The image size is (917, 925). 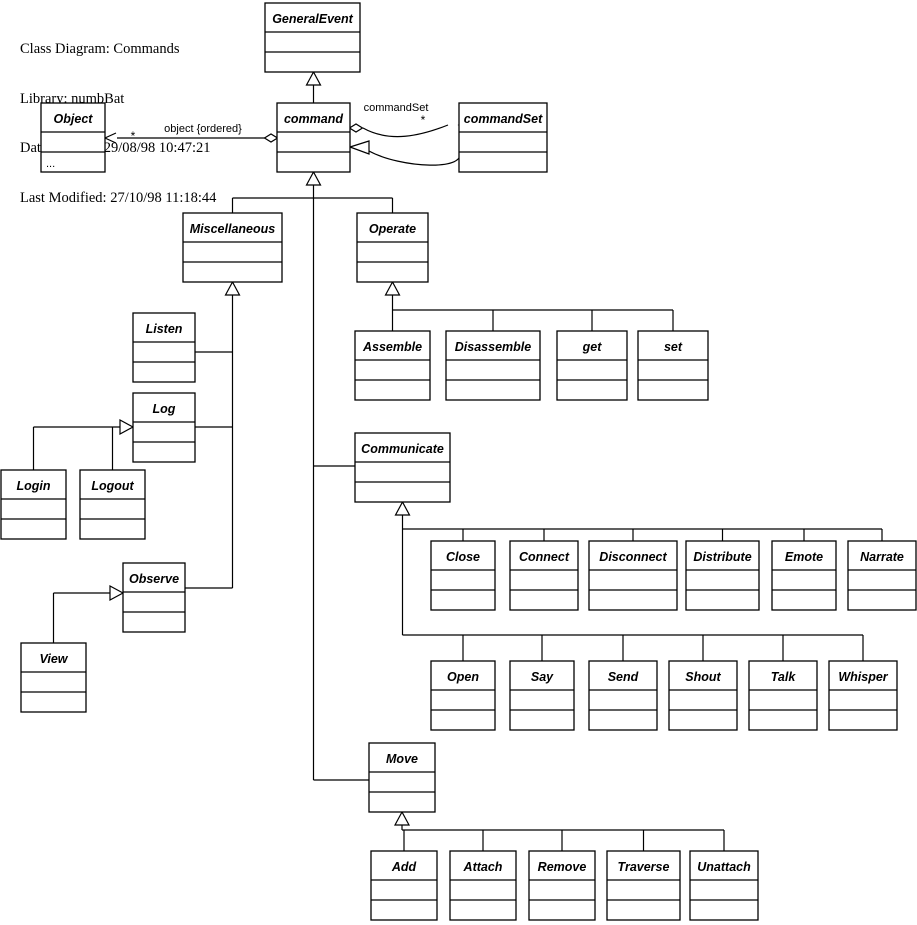 What do you see at coordinates (703, 695) in the screenshot?
I see `class-box: Shout` at bounding box center [703, 695].